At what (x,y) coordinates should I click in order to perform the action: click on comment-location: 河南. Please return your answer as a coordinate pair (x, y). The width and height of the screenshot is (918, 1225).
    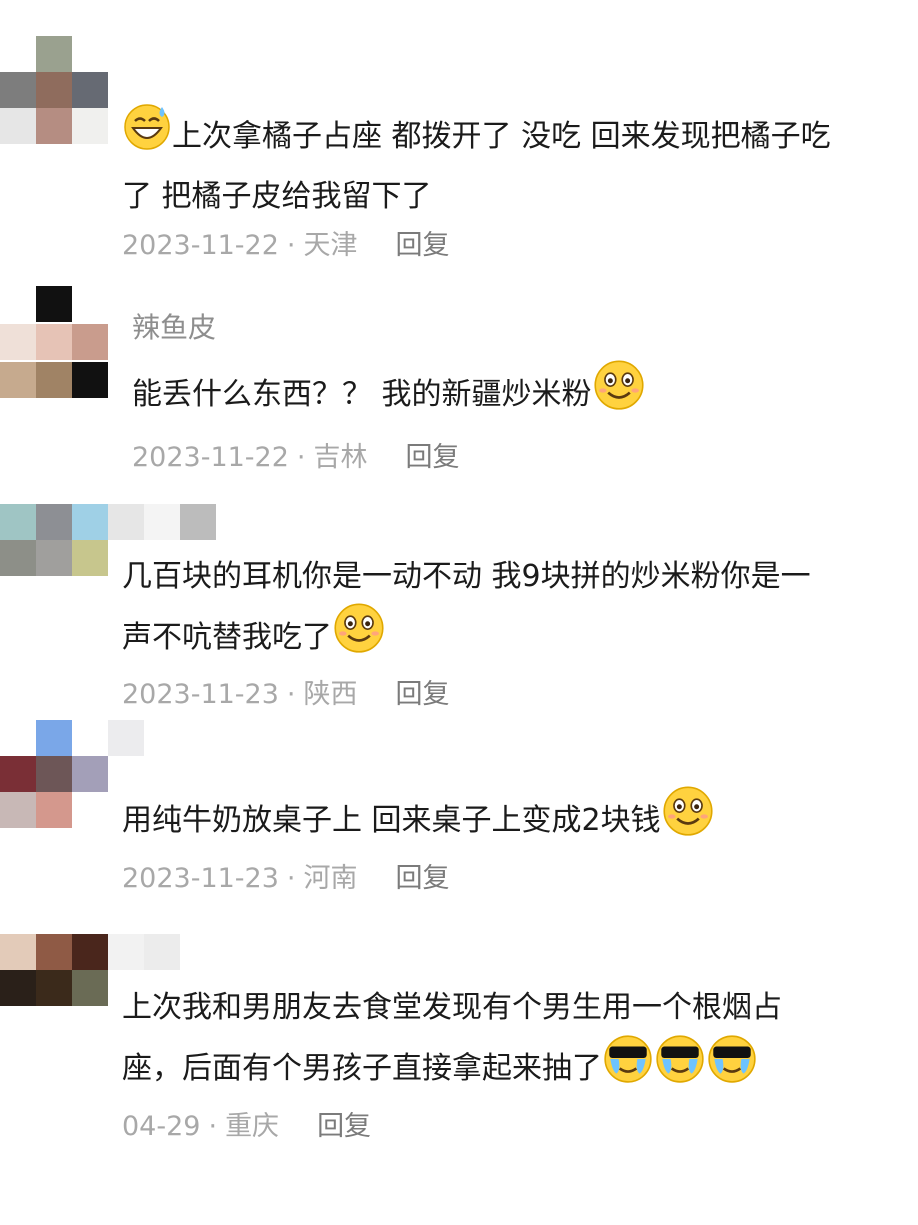
    Looking at the image, I should click on (330, 878).